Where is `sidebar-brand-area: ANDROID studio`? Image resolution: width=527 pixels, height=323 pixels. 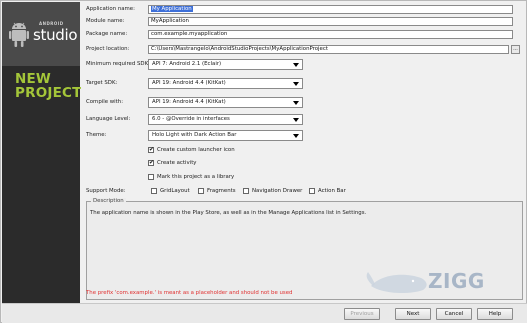 sidebar-brand-area: ANDROID studio is located at coordinates (41, 34).